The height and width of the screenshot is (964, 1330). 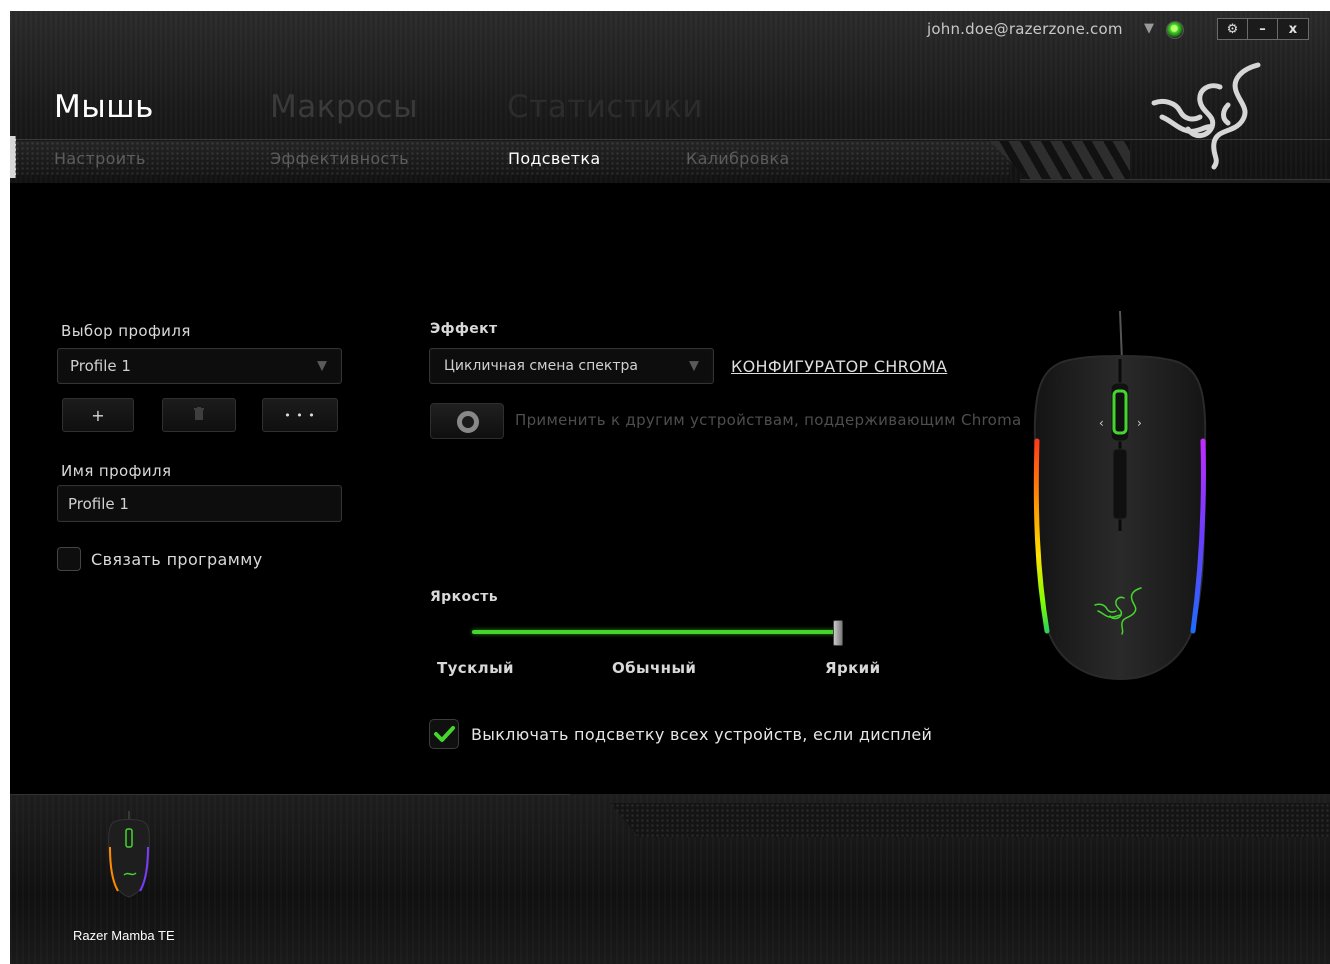 I want to click on profile-select: Profile 1 ▼, so click(x=199, y=366).